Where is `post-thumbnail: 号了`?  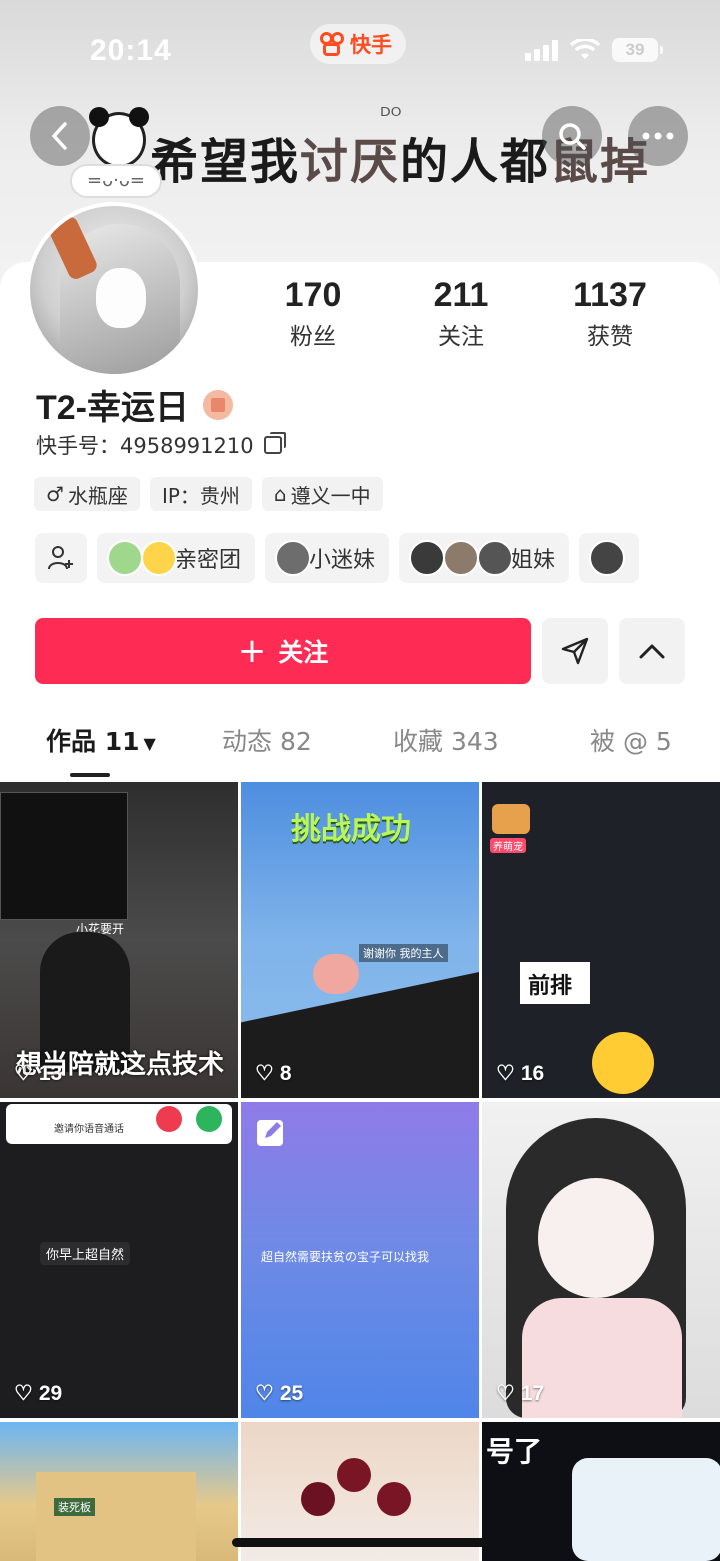 post-thumbnail: 号了 is located at coordinates (601, 1491).